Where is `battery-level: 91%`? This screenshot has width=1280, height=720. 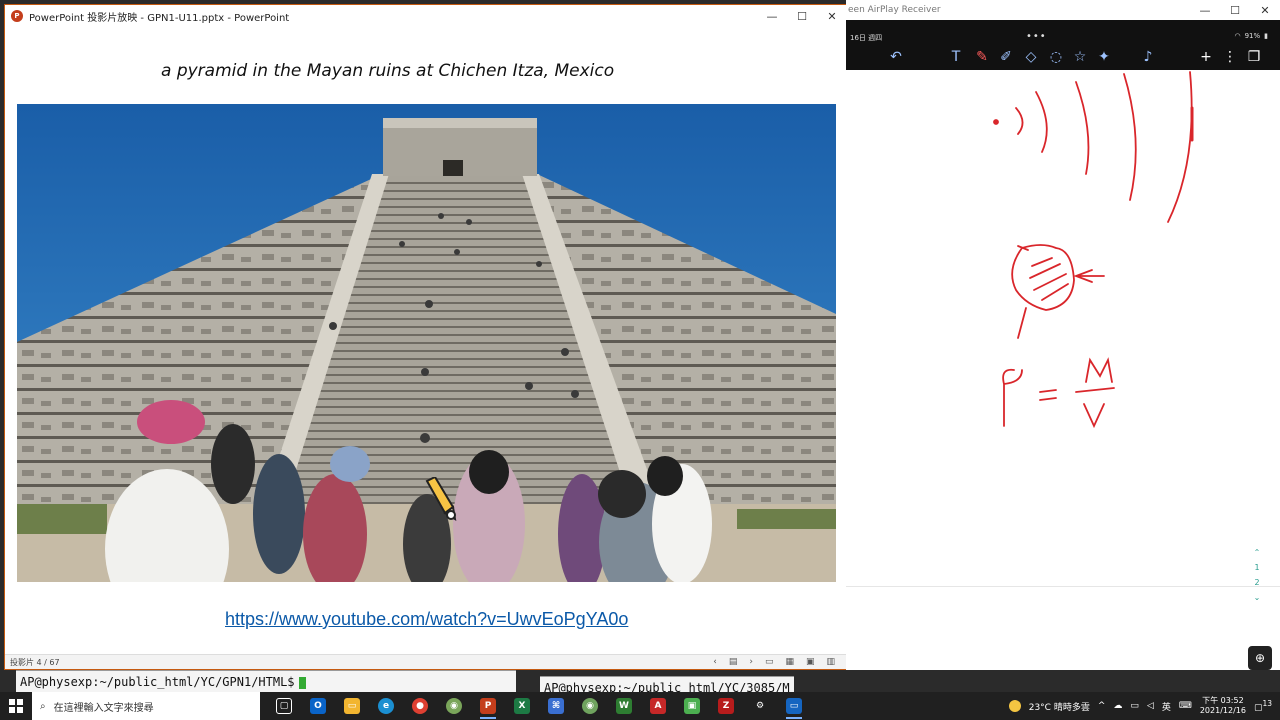 battery-level: 91% is located at coordinates (1252, 36).